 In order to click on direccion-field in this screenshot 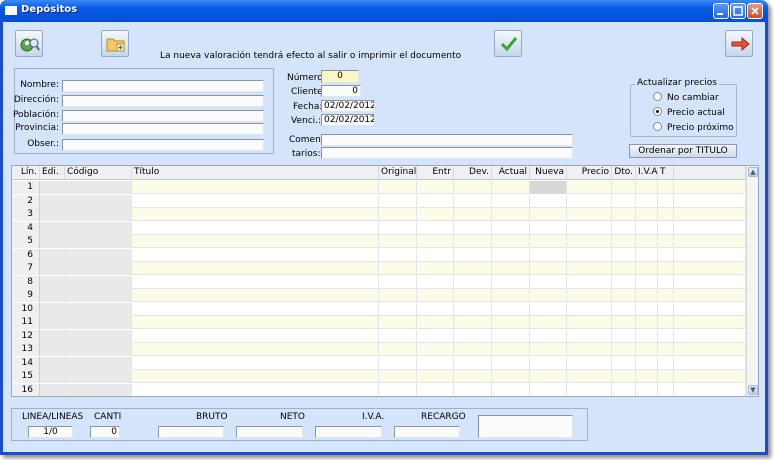, I will do `click(163, 101)`.